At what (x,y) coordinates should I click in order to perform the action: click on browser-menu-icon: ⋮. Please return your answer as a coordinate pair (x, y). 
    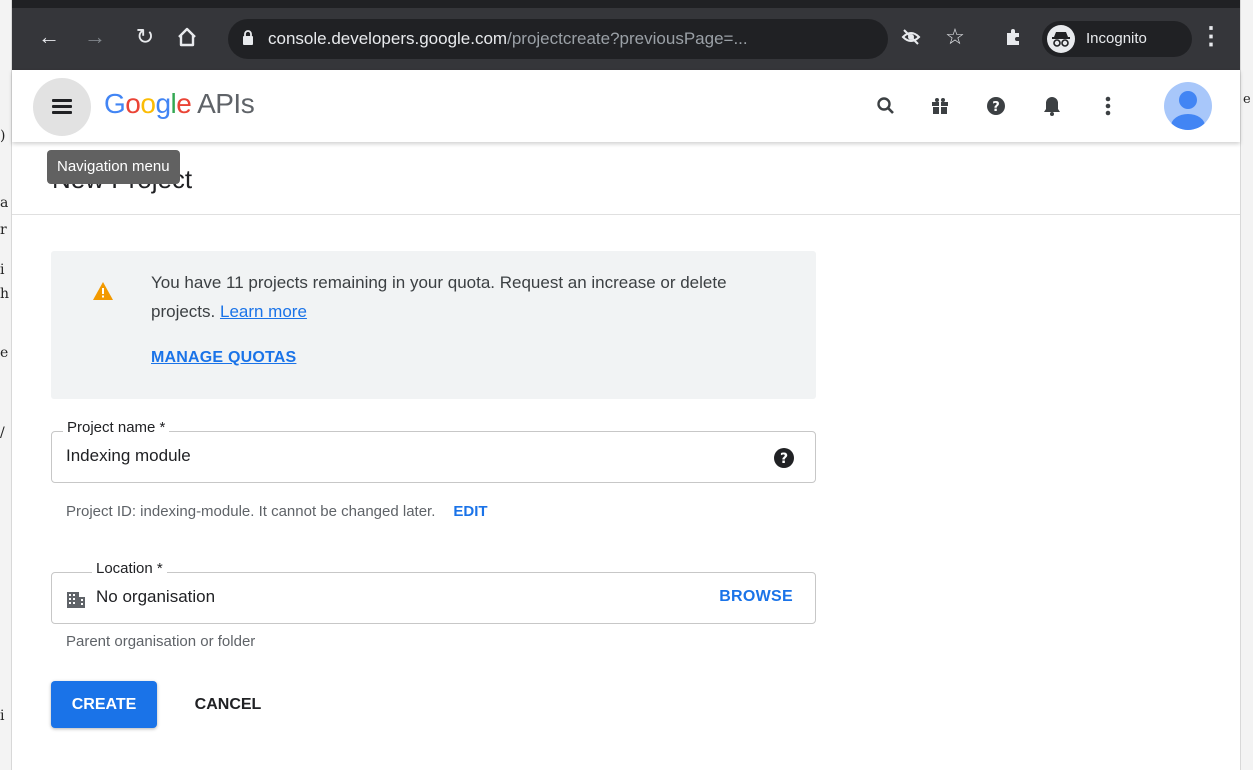
    Looking at the image, I should click on (1211, 37).